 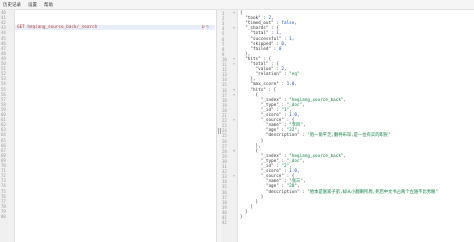 What do you see at coordinates (12, 5) in the screenshot?
I see `menu-history: 历史记录` at bounding box center [12, 5].